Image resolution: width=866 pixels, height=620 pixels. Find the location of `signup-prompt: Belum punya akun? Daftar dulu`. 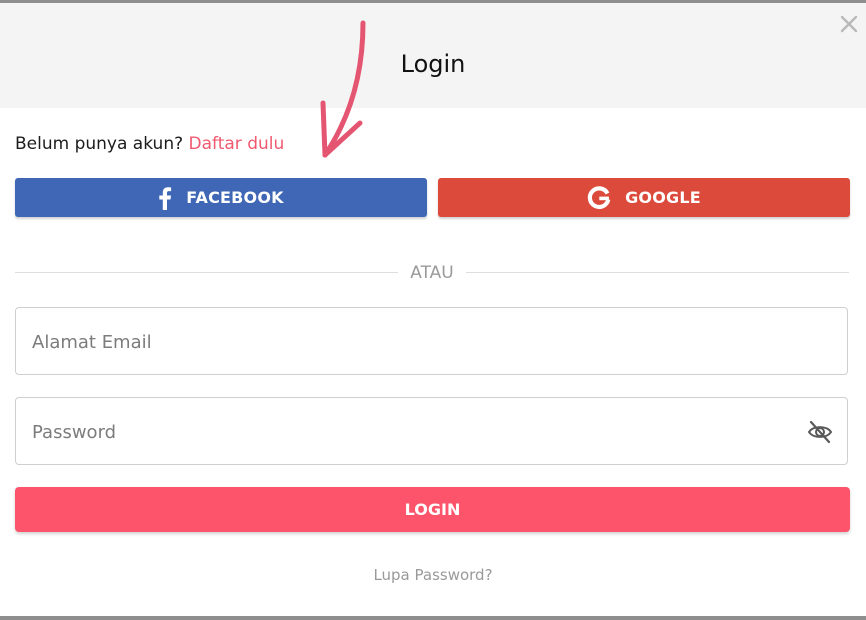

signup-prompt: Belum punya akun? Daftar dulu is located at coordinates (149, 144).